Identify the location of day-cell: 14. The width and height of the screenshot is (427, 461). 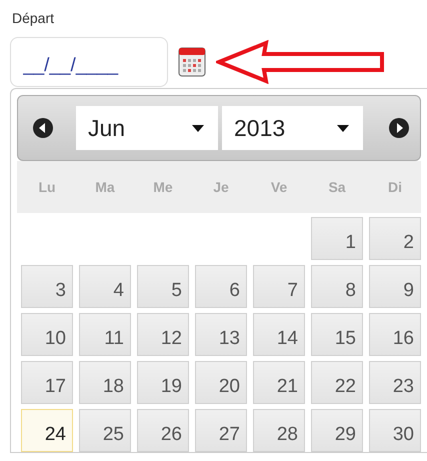
(279, 334).